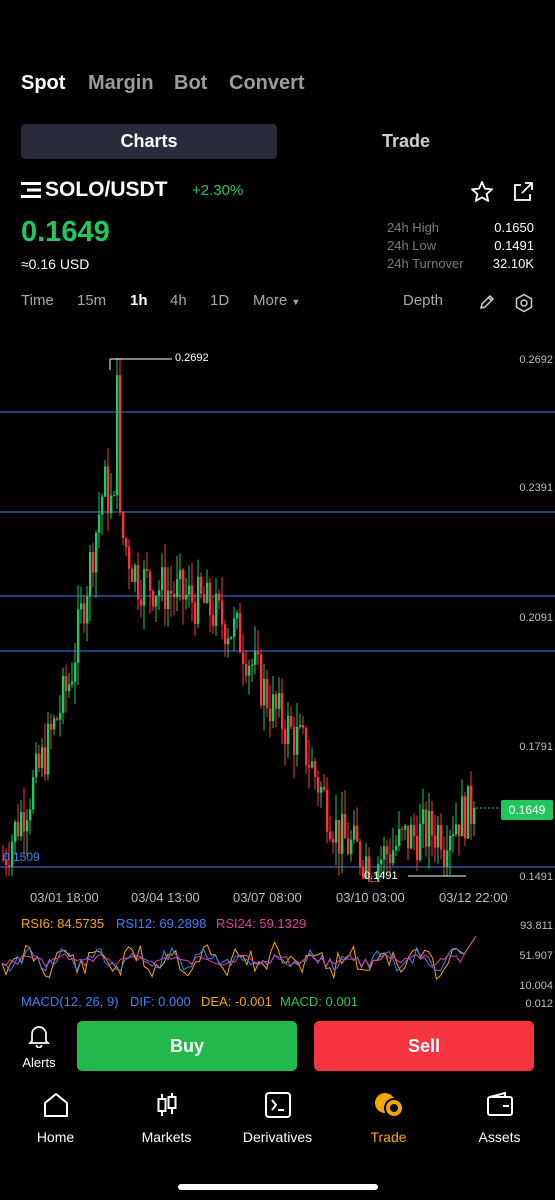 The image size is (555, 1200). What do you see at coordinates (536, 747) in the screenshot?
I see `y-axis-label: 0.1791` at bounding box center [536, 747].